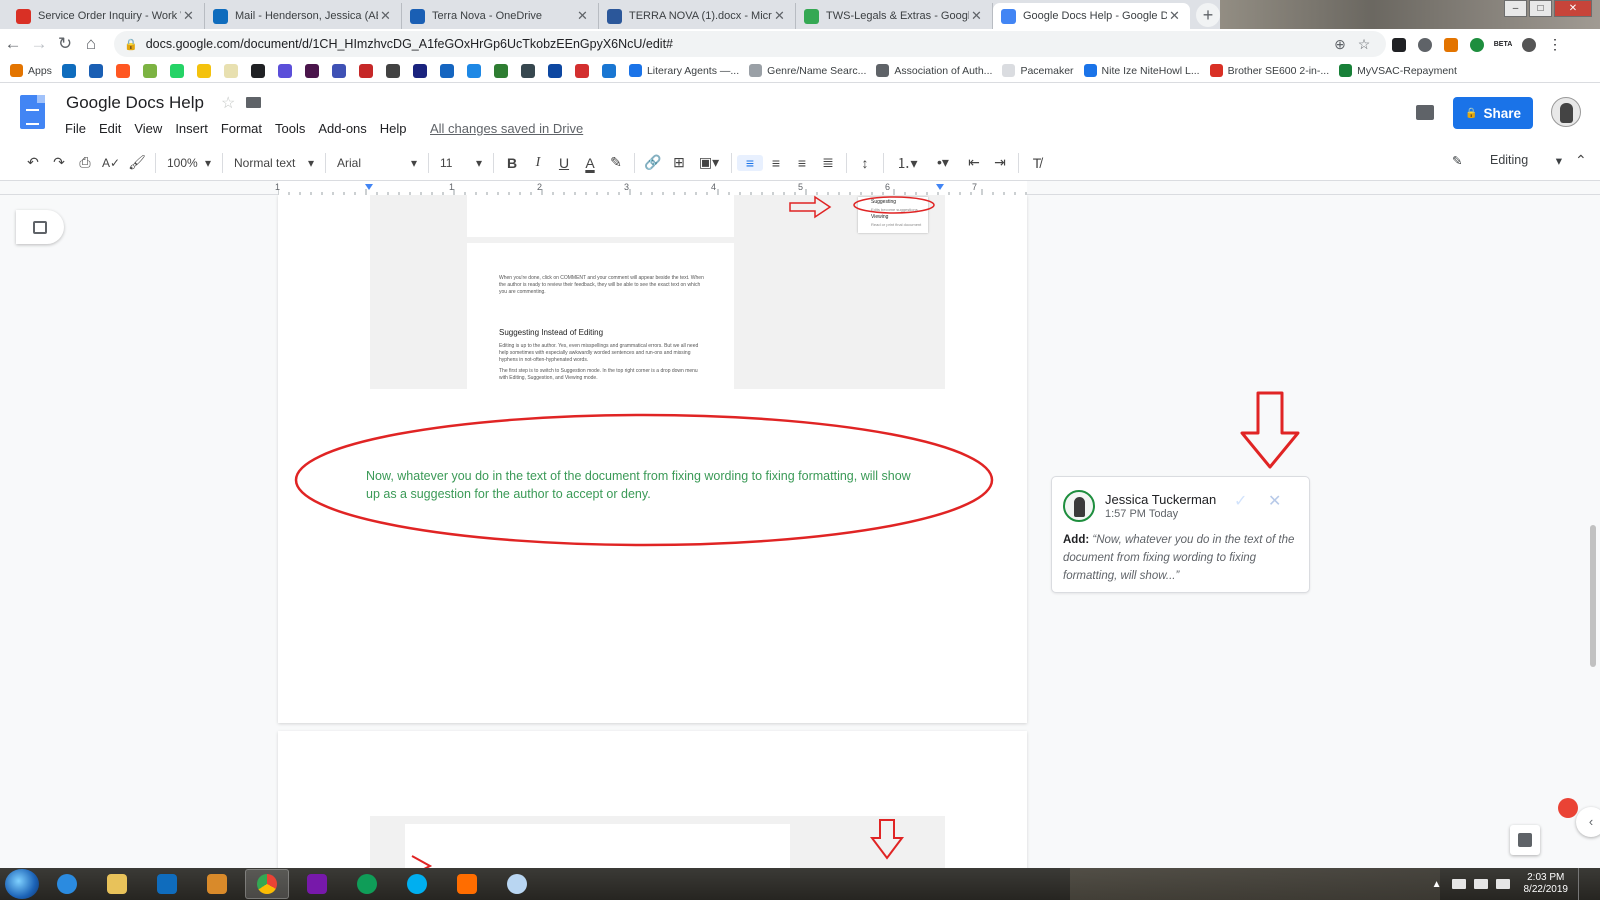 Image resolution: width=1600 pixels, height=900 pixels. I want to click on paint-format-icon: 🖌, so click(137, 162).